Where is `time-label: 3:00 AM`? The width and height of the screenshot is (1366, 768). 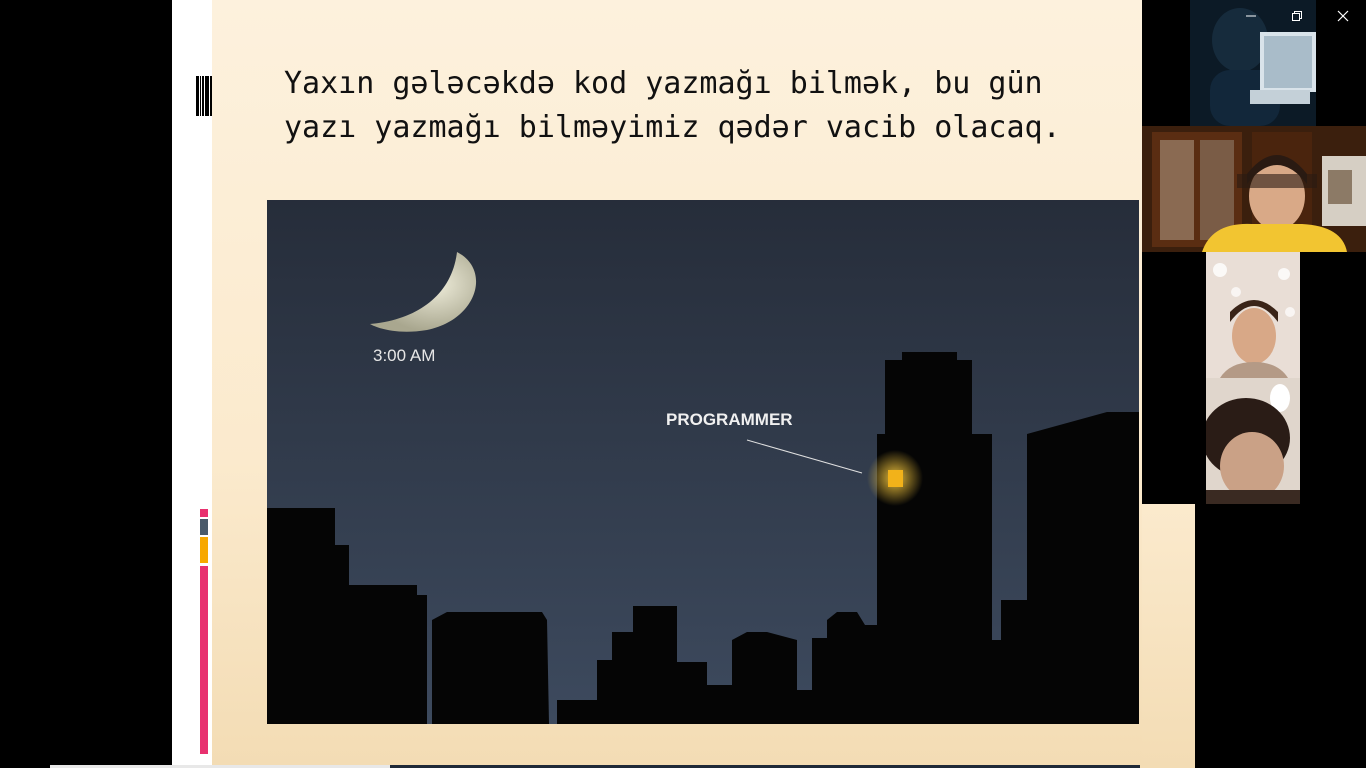
time-label: 3:00 AM is located at coordinates (404, 355).